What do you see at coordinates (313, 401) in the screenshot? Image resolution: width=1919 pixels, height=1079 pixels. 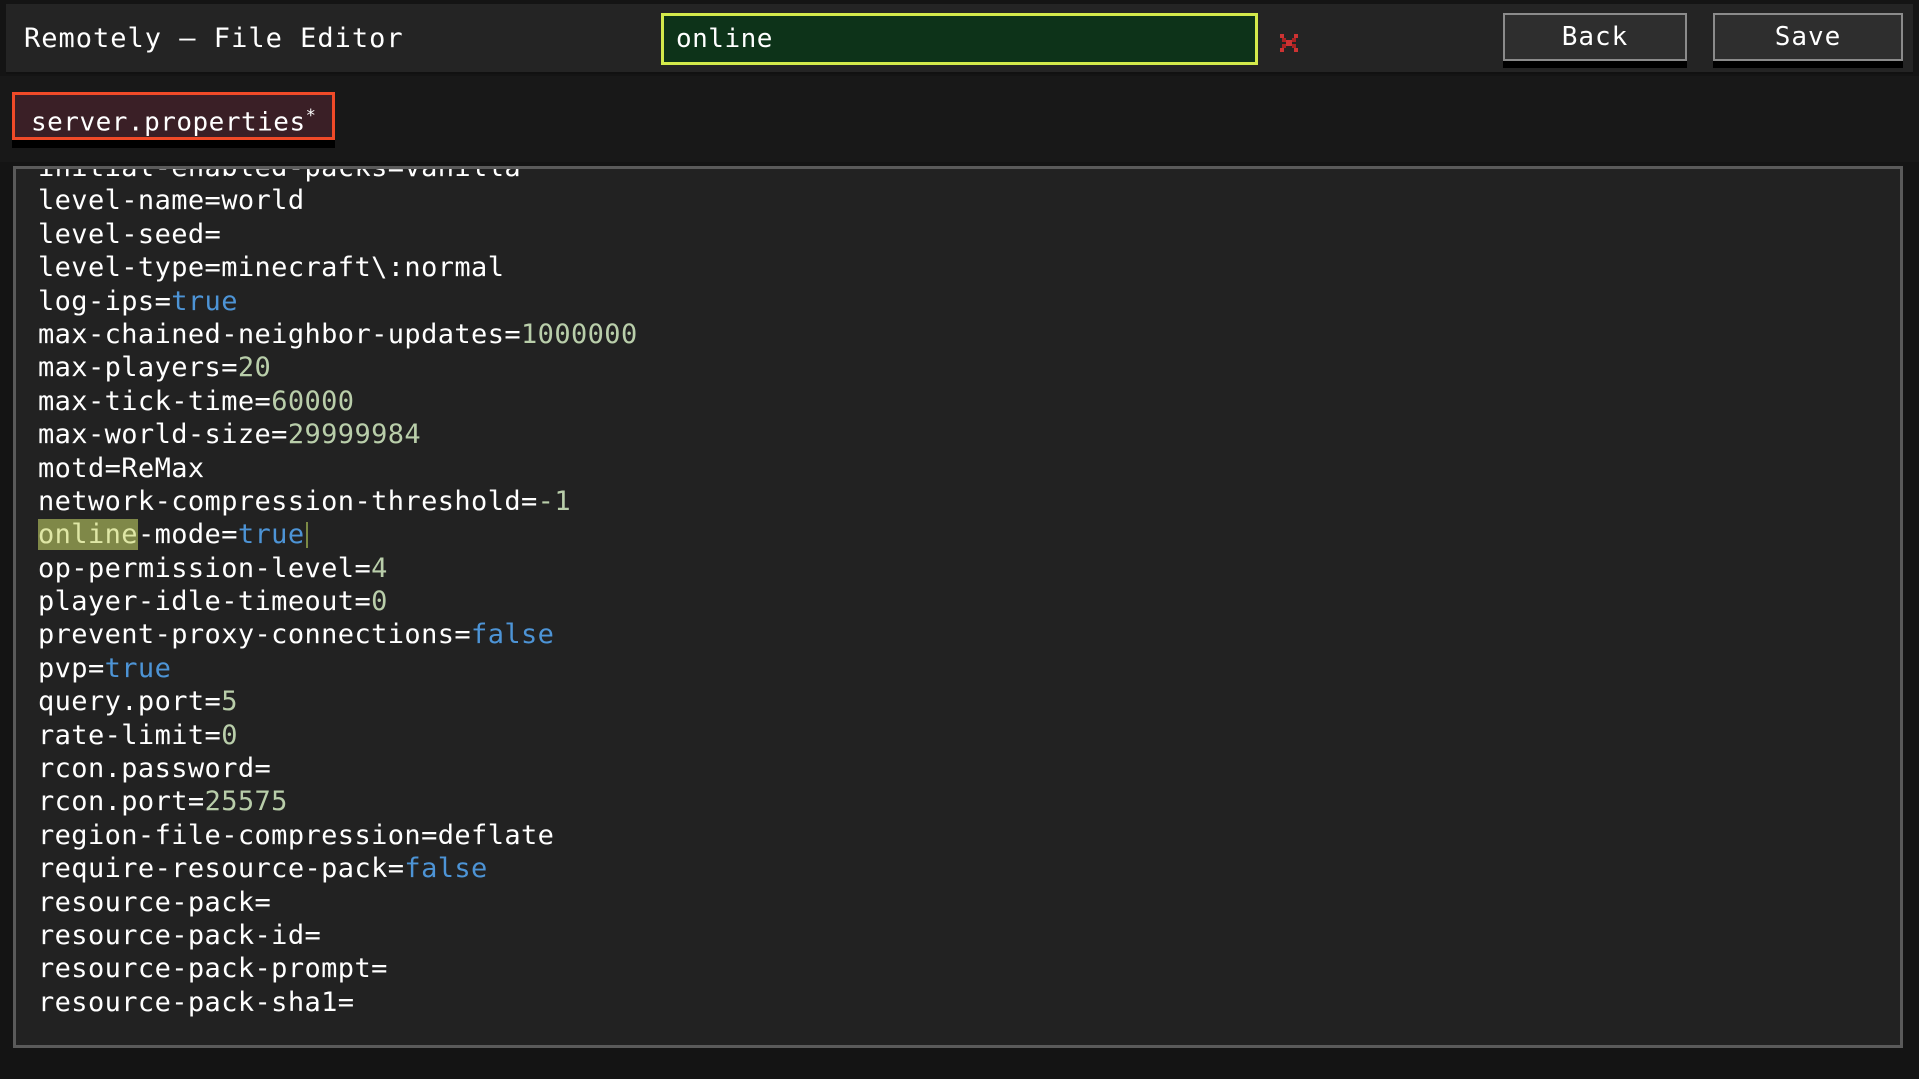 I see `code-token: 60000` at bounding box center [313, 401].